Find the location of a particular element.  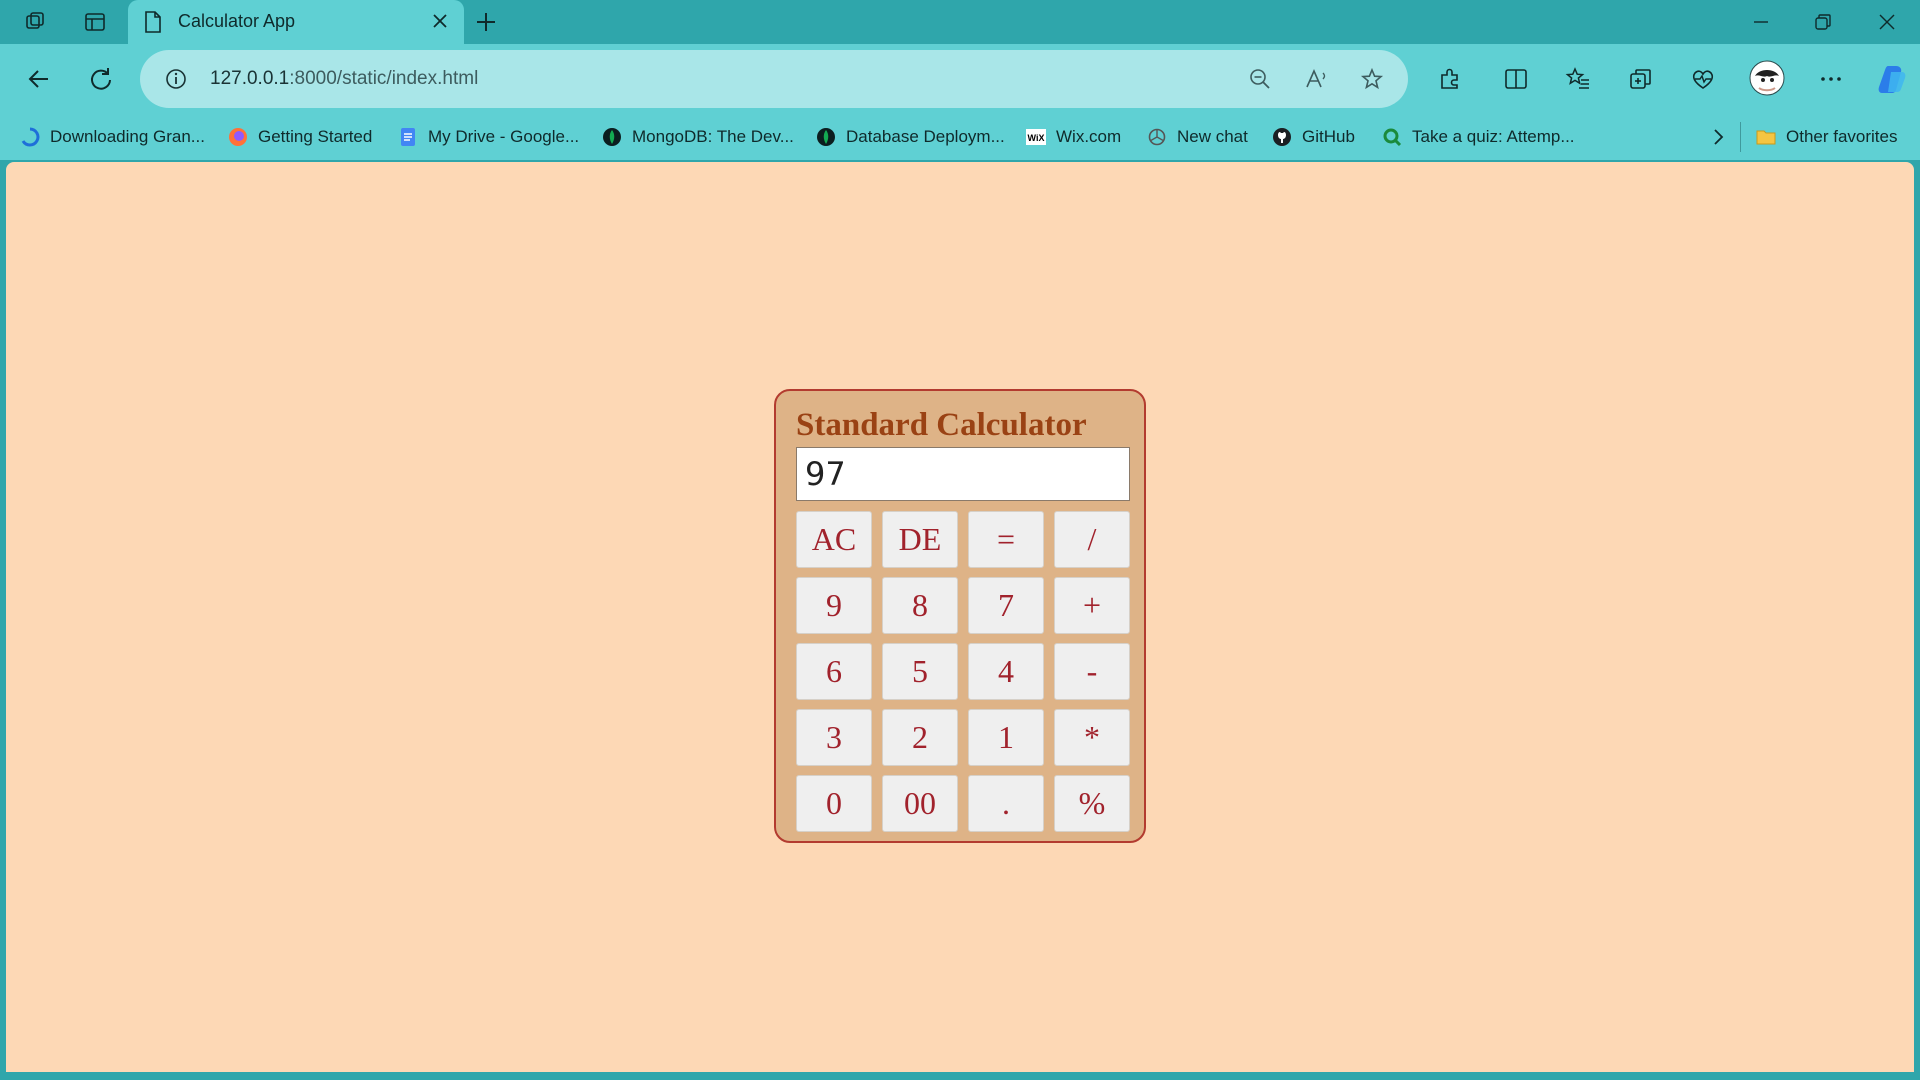

calculator-key: % is located at coordinates (1092, 803).